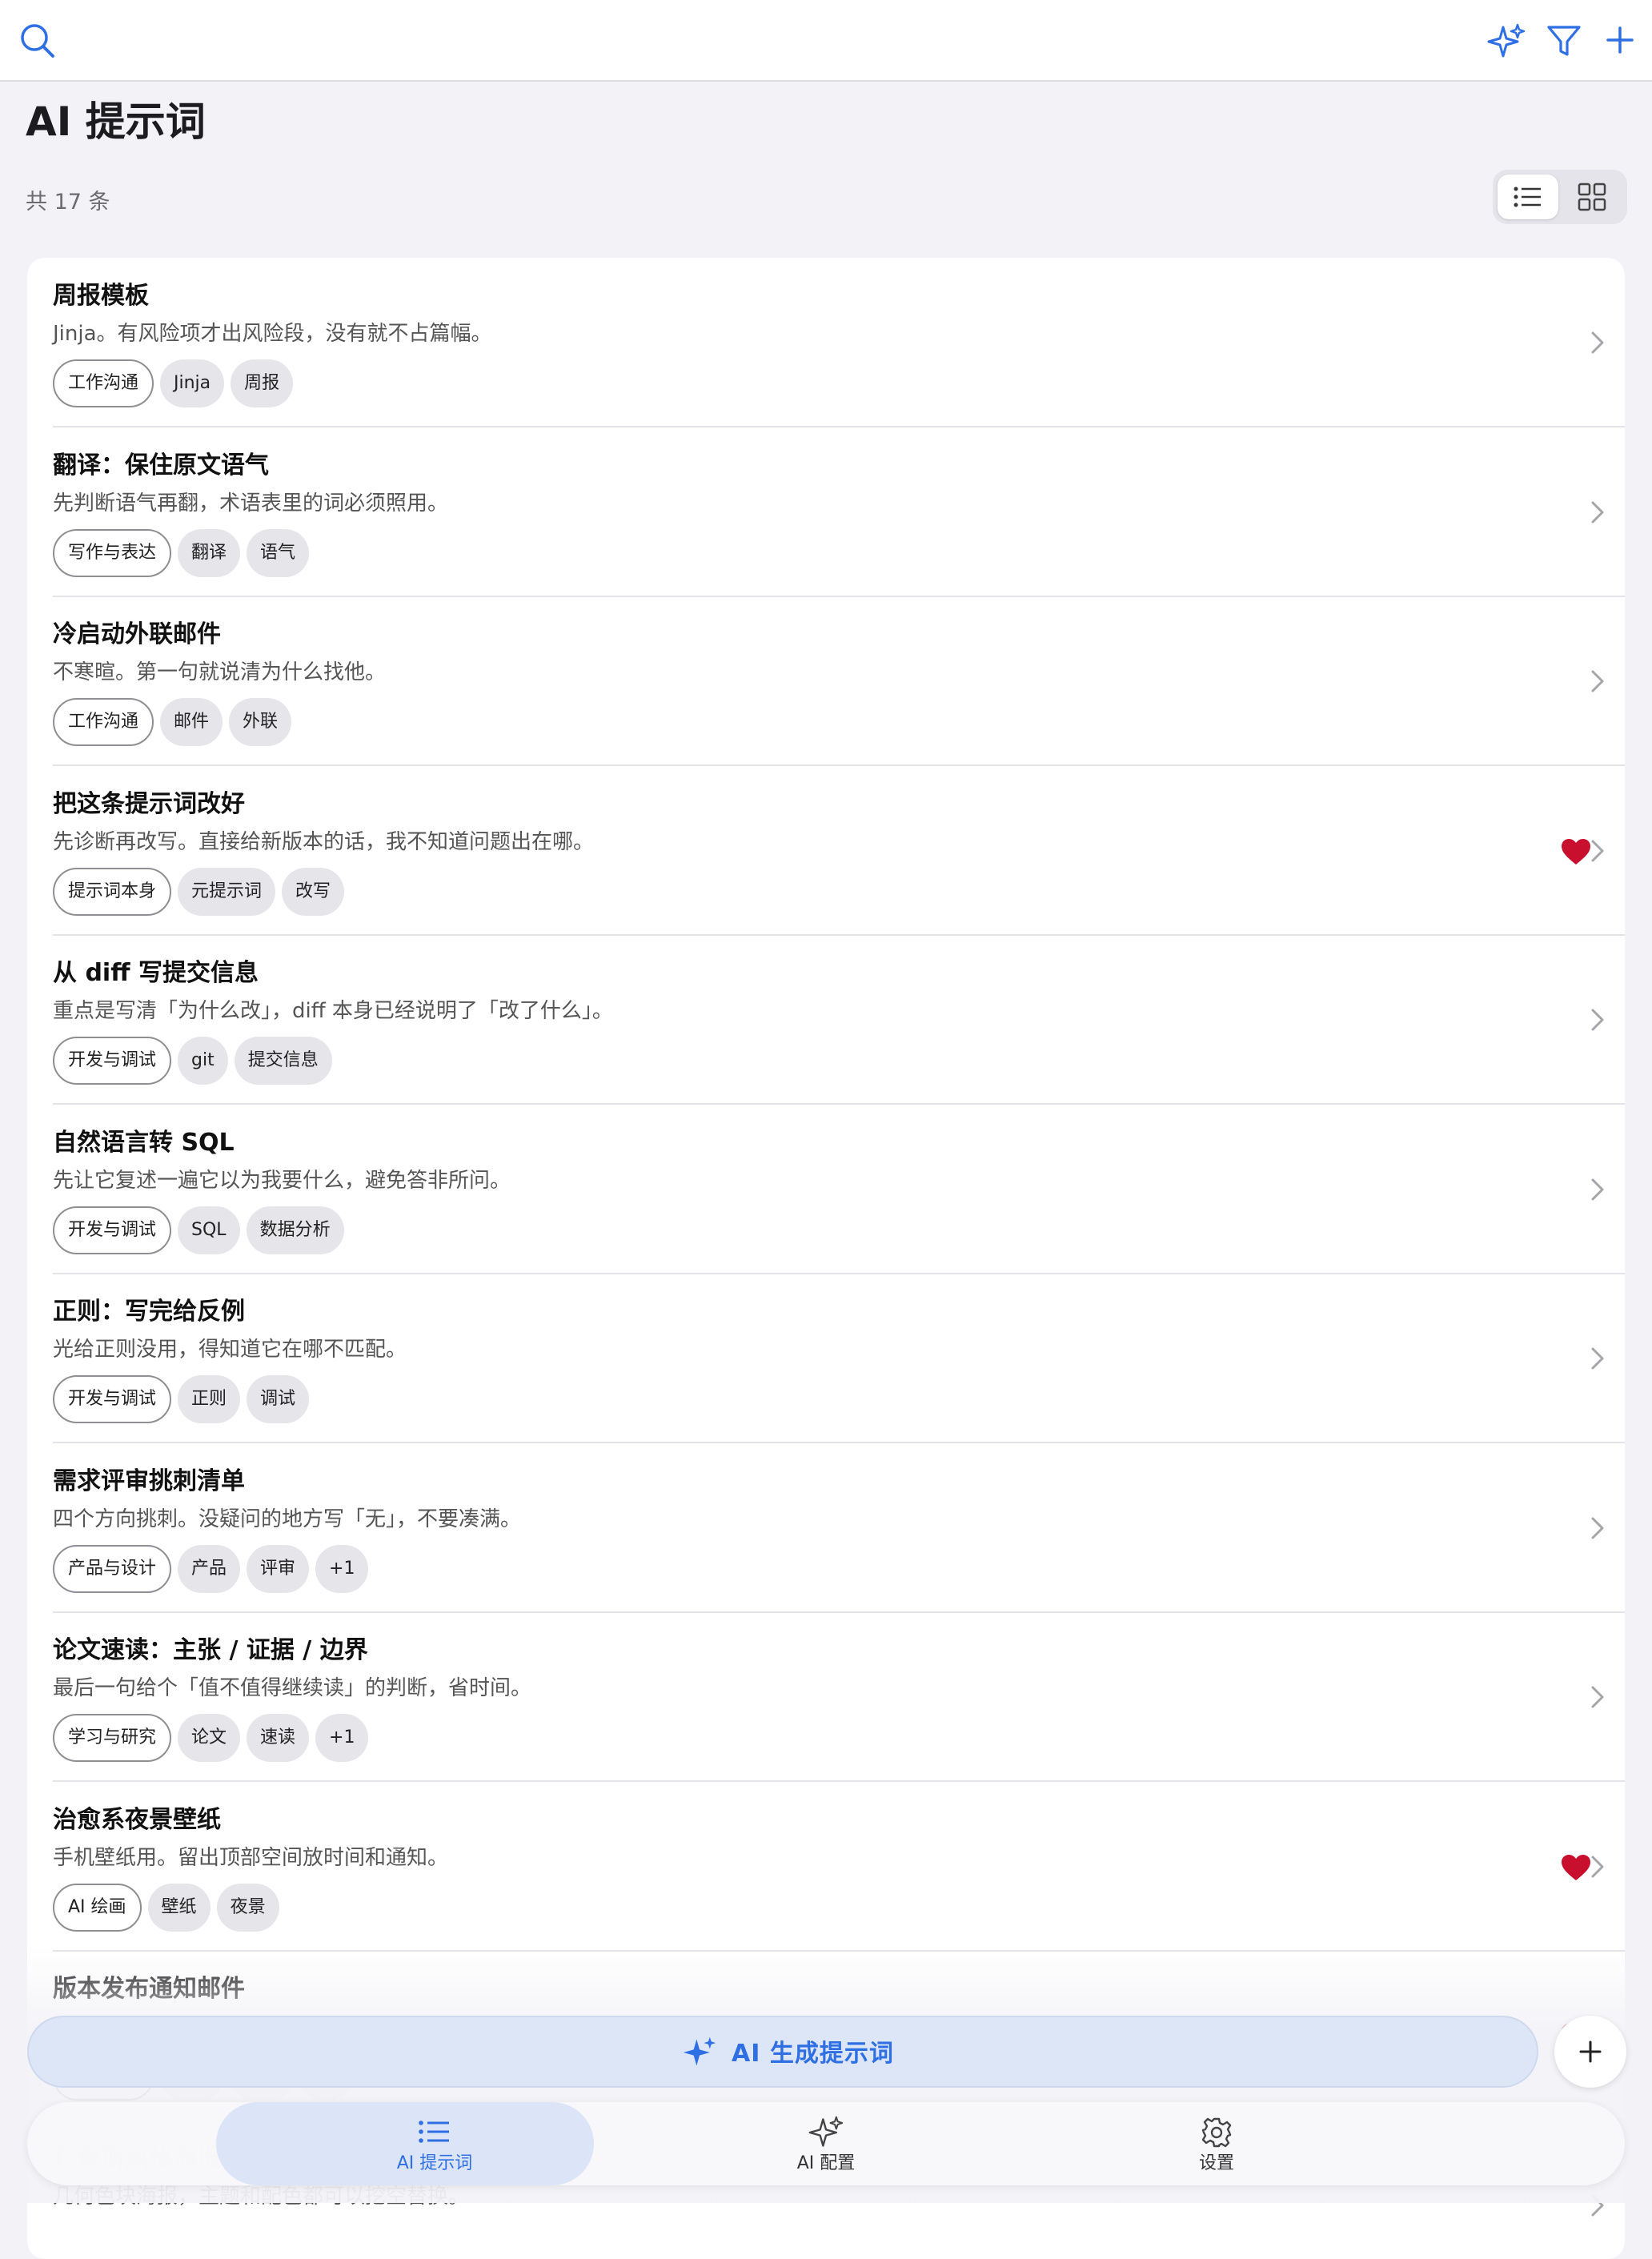 The image size is (1652, 2259). I want to click on category-tag: 写作与表达, so click(112, 553).